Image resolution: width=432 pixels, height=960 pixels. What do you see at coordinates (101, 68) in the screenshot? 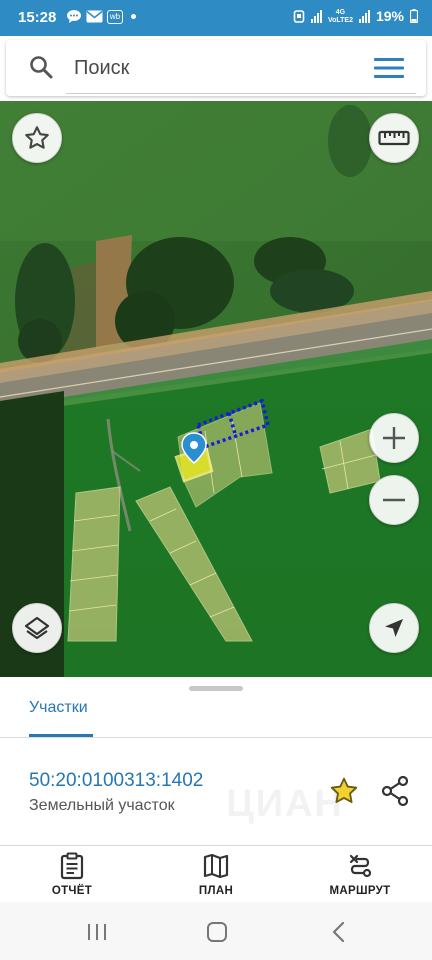
I see `search-input: Поиск` at bounding box center [101, 68].